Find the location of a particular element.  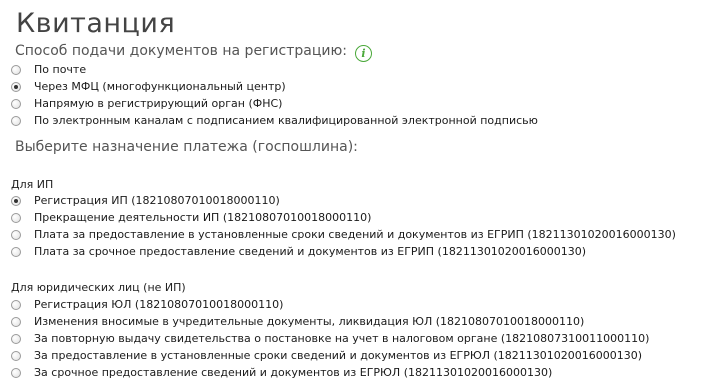

radio-option-ul-registration: Регистрация ЮЛ (18210807010018000110) is located at coordinates (330, 304).